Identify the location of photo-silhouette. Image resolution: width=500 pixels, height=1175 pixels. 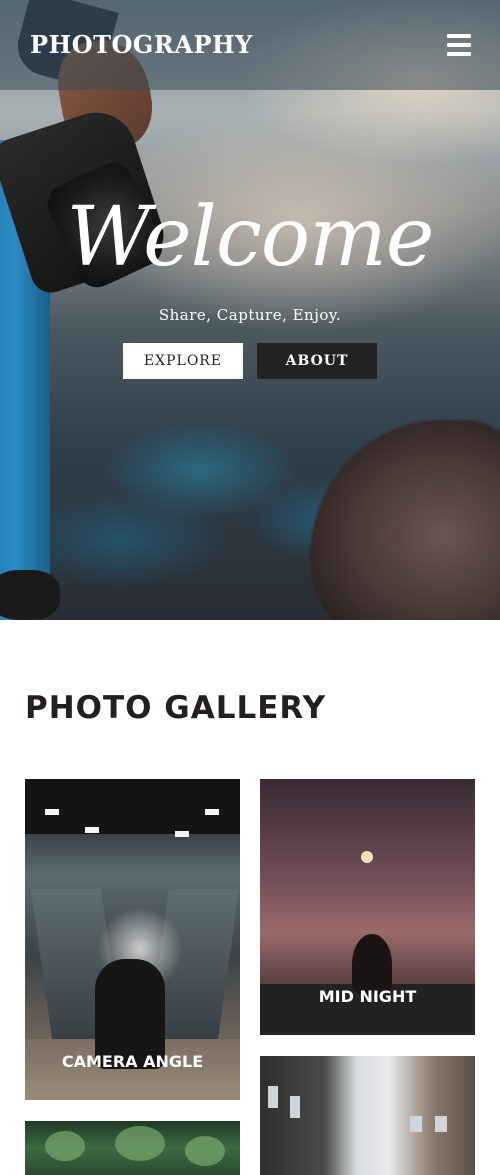
(372, 964).